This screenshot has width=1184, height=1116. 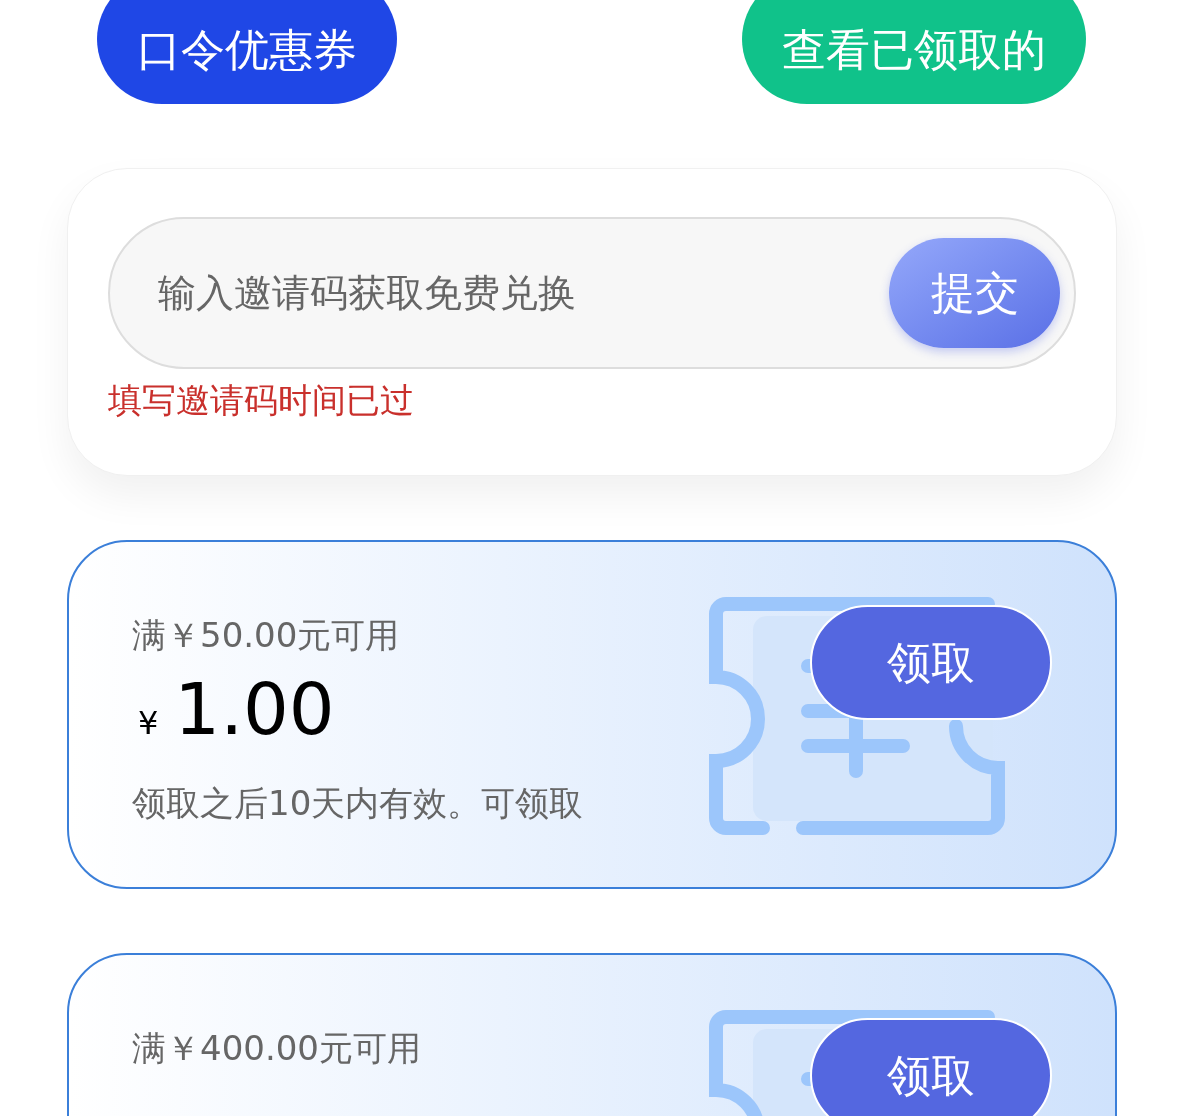 I want to click on coupon-condition: 满￥400.00元可用, so click(x=276, y=1048).